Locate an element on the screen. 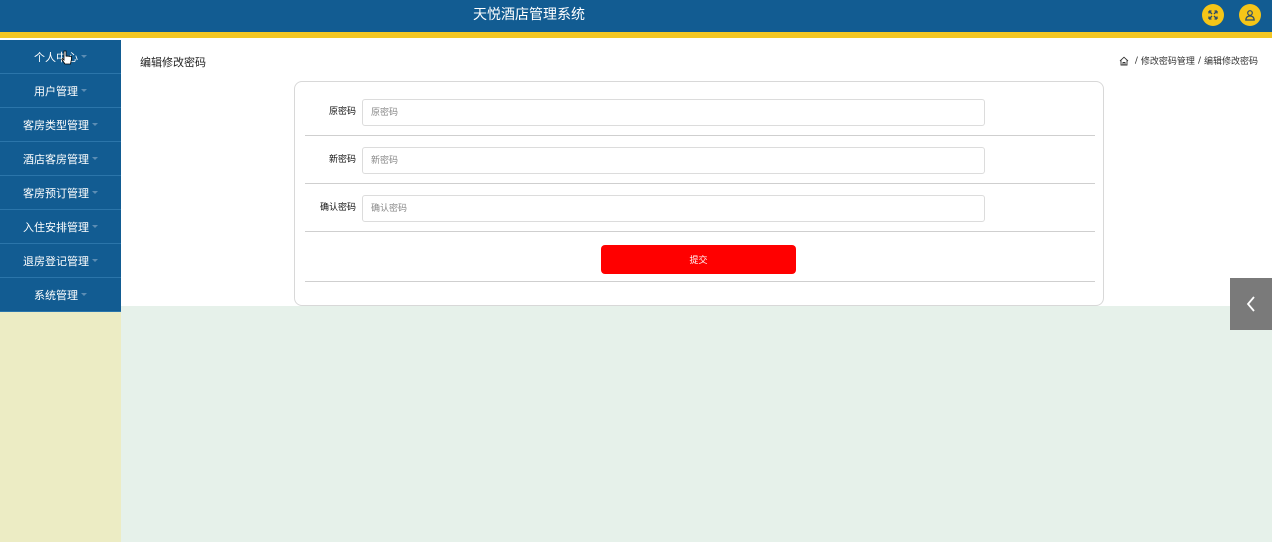 The image size is (1285, 542). old-password-input is located at coordinates (673, 112).